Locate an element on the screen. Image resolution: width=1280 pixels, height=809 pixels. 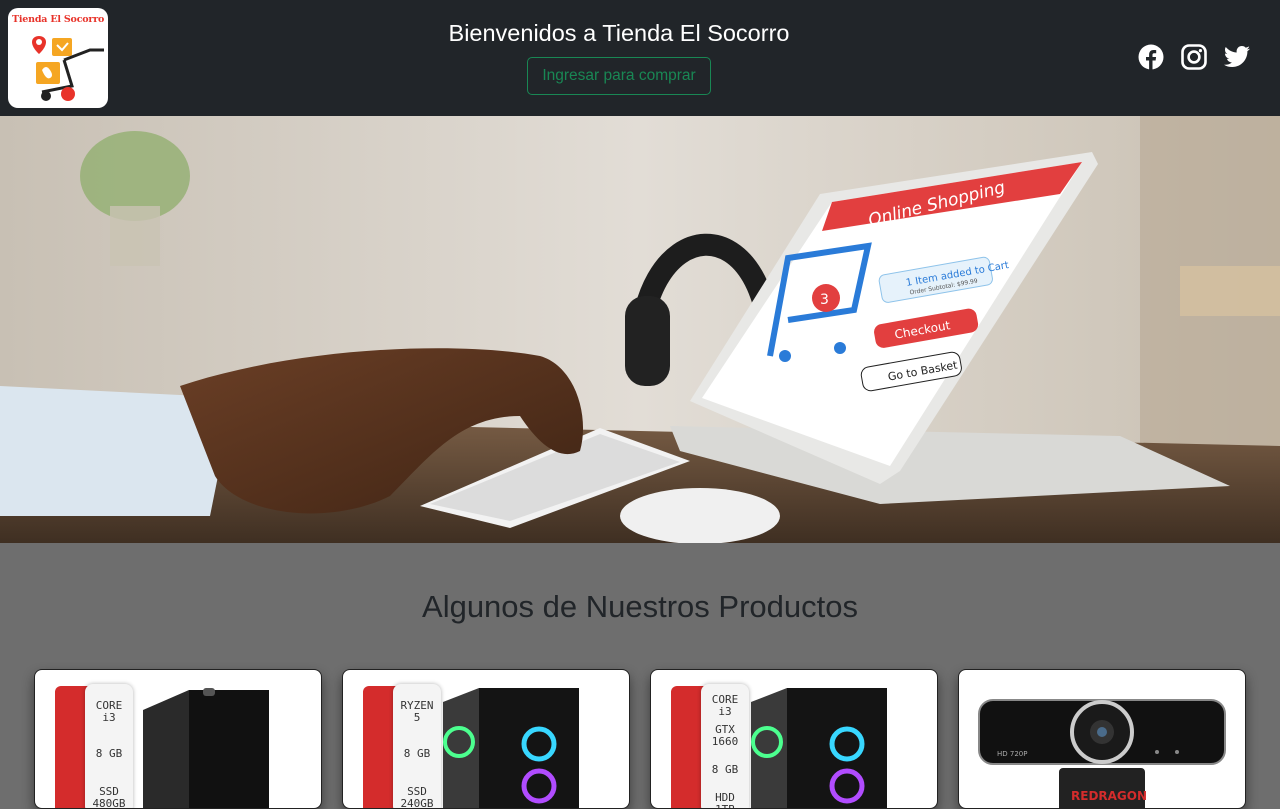
spec-storage: HDD1TB is located at coordinates (725, 800).